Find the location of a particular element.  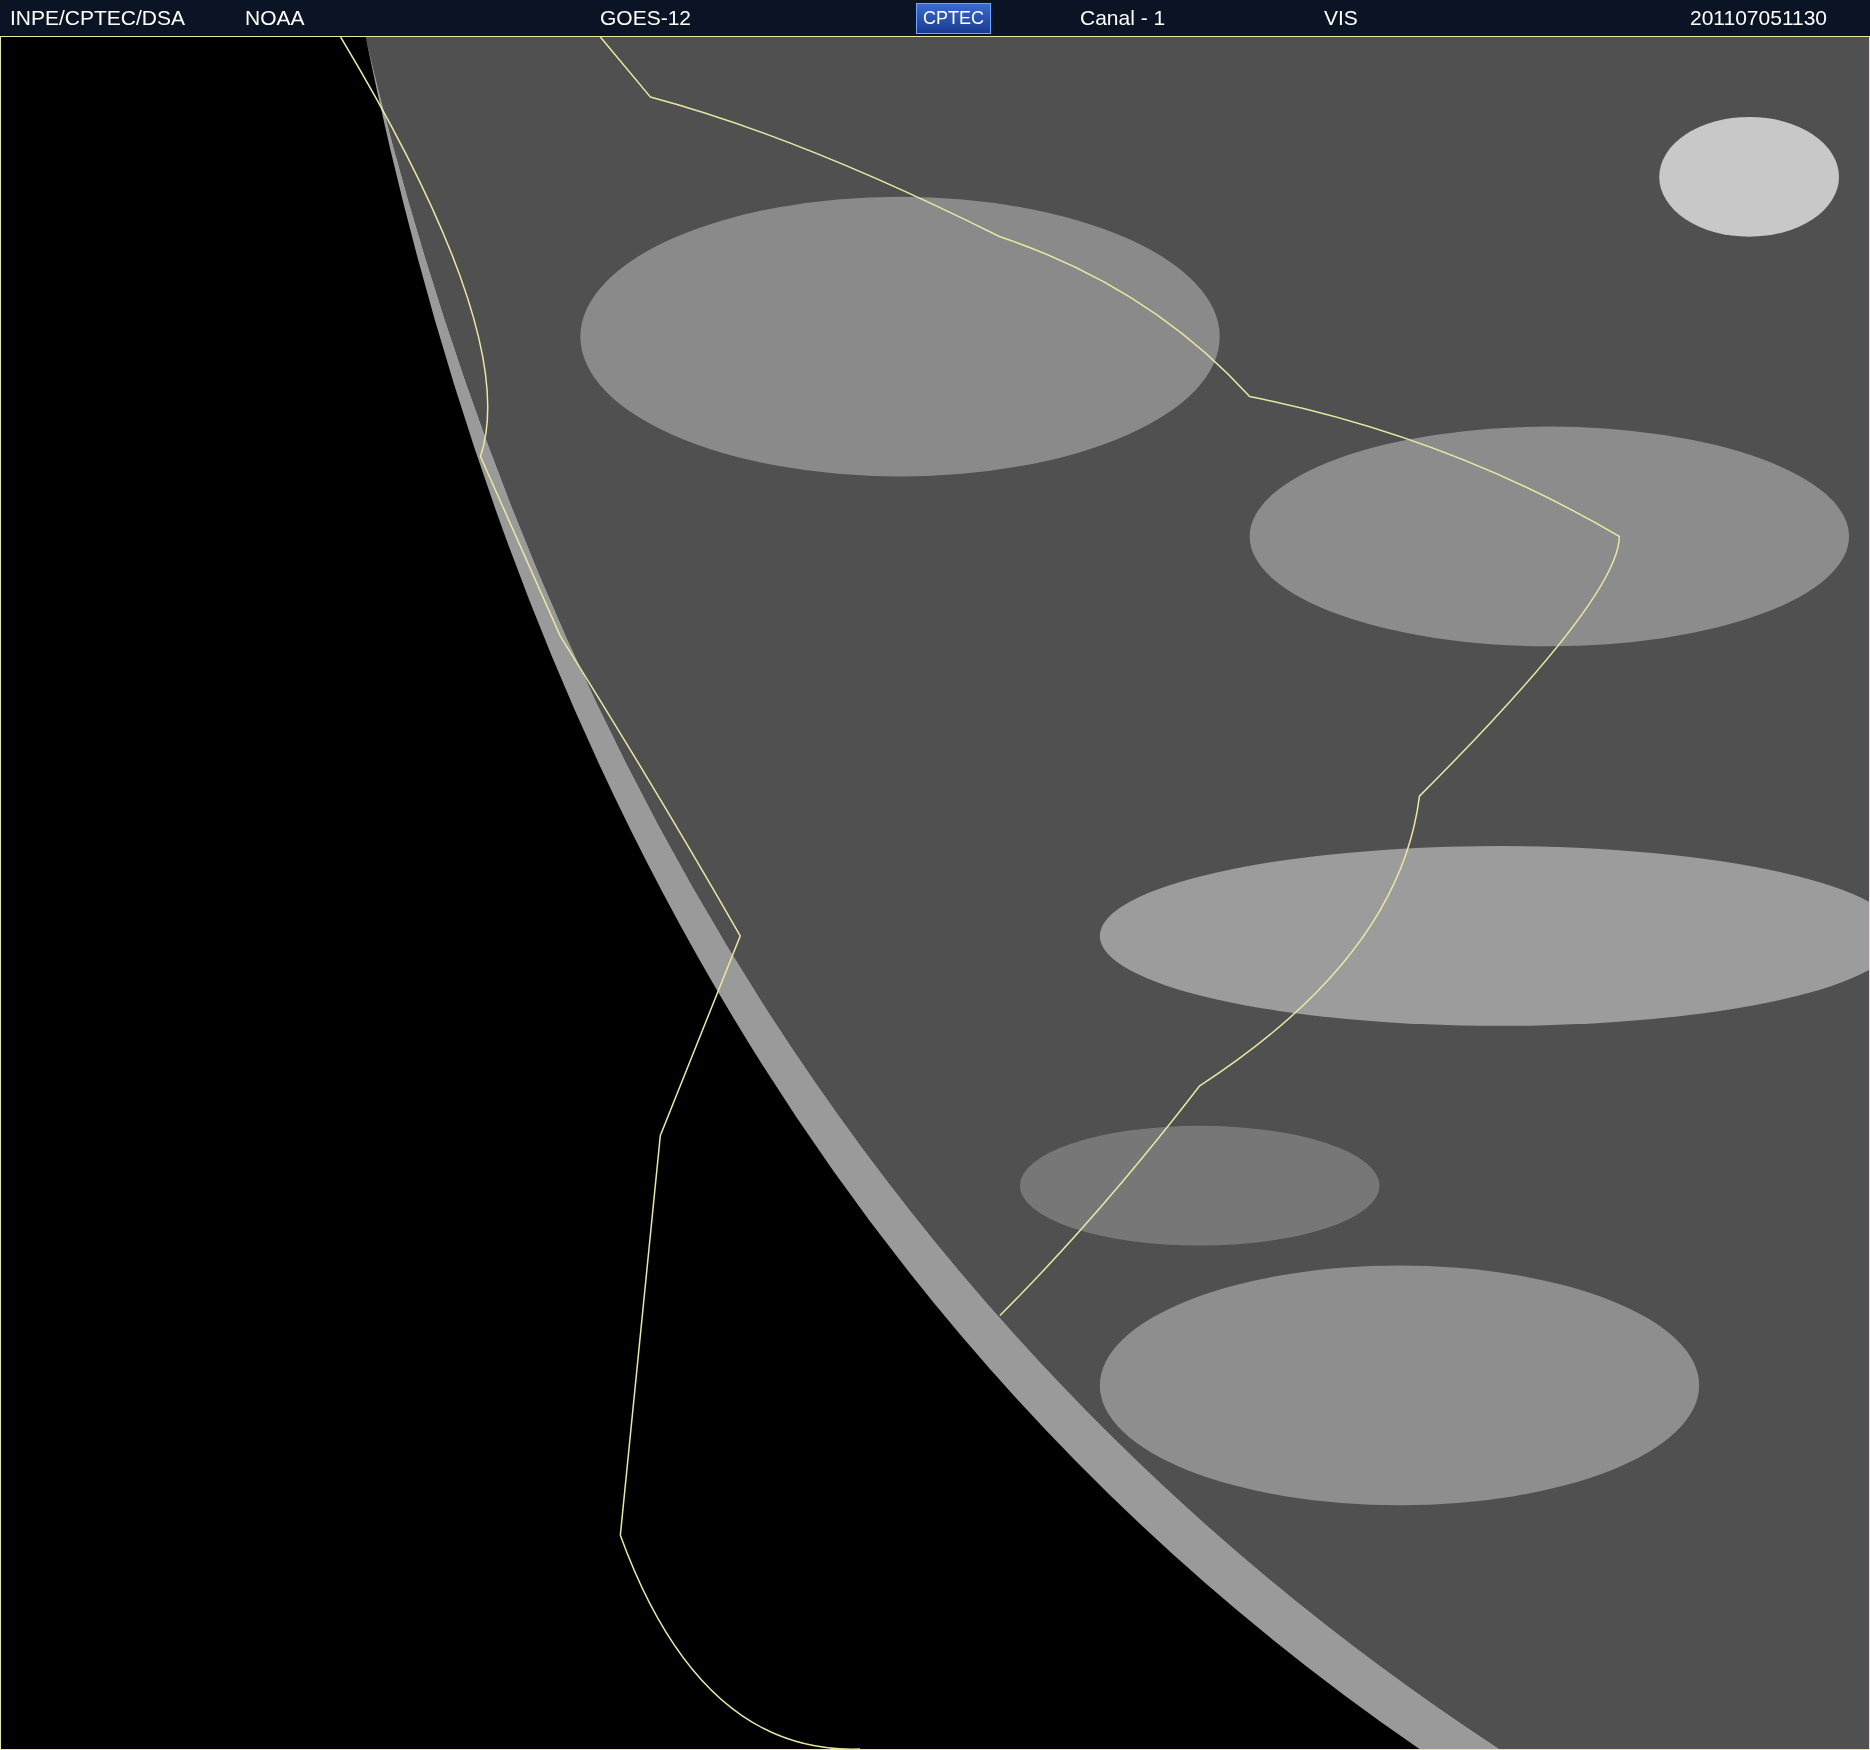

header-label: GOES-12 is located at coordinates (646, 18).